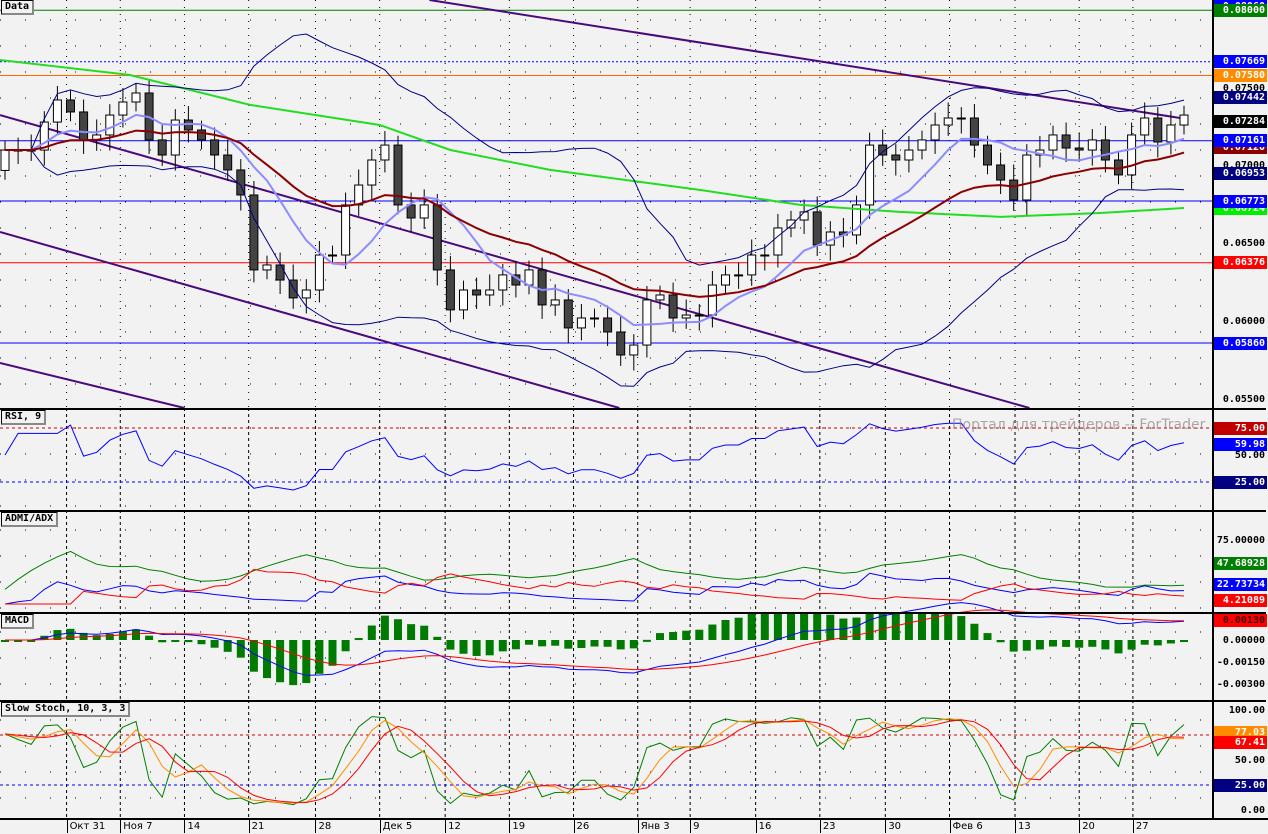 This screenshot has width=1268, height=834. I want to click on adx-axis-label: 47.68928, so click(1240, 563).